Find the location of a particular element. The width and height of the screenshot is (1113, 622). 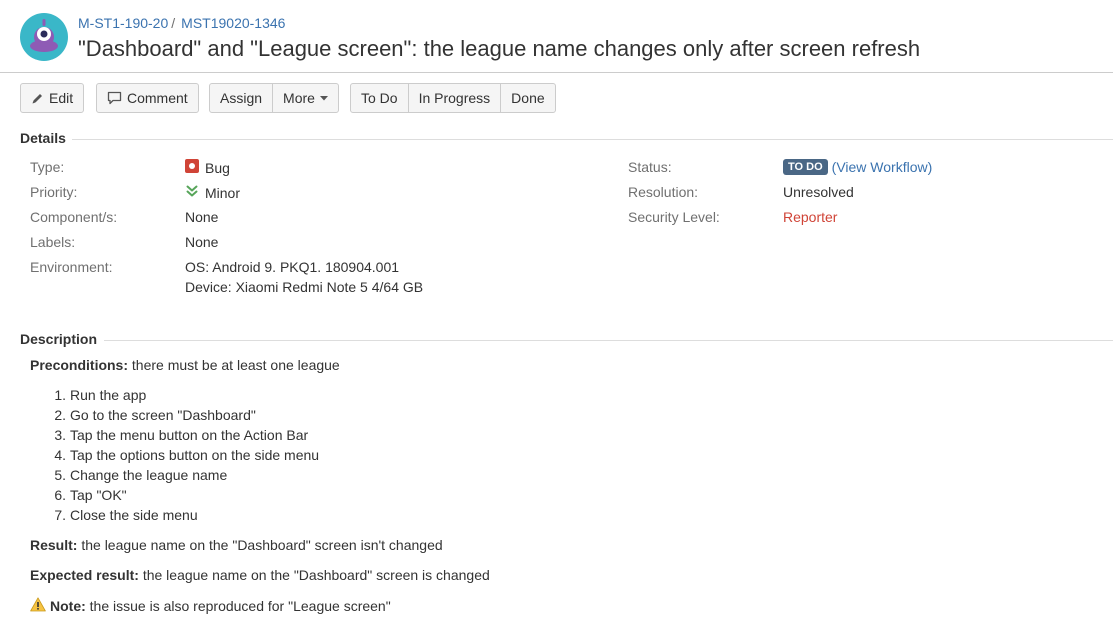

step-number: 2. is located at coordinates (60, 415).